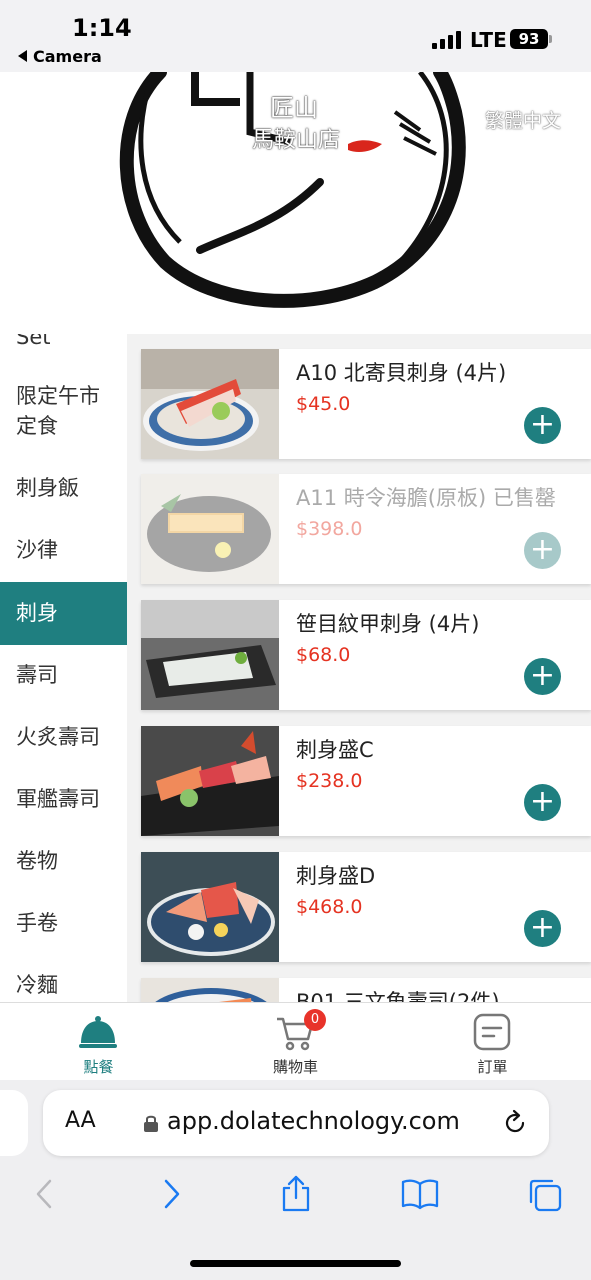 The width and height of the screenshot is (591, 1280). Describe the element at coordinates (426, 498) in the screenshot. I see `product-name: A11 時令海膽(原板) 已售罄` at that location.